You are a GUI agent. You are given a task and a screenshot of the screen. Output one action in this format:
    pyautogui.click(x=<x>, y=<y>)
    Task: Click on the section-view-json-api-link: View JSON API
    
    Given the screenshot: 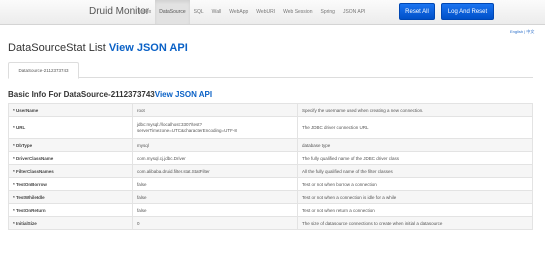 What is the action you would take?
    pyautogui.click(x=183, y=94)
    